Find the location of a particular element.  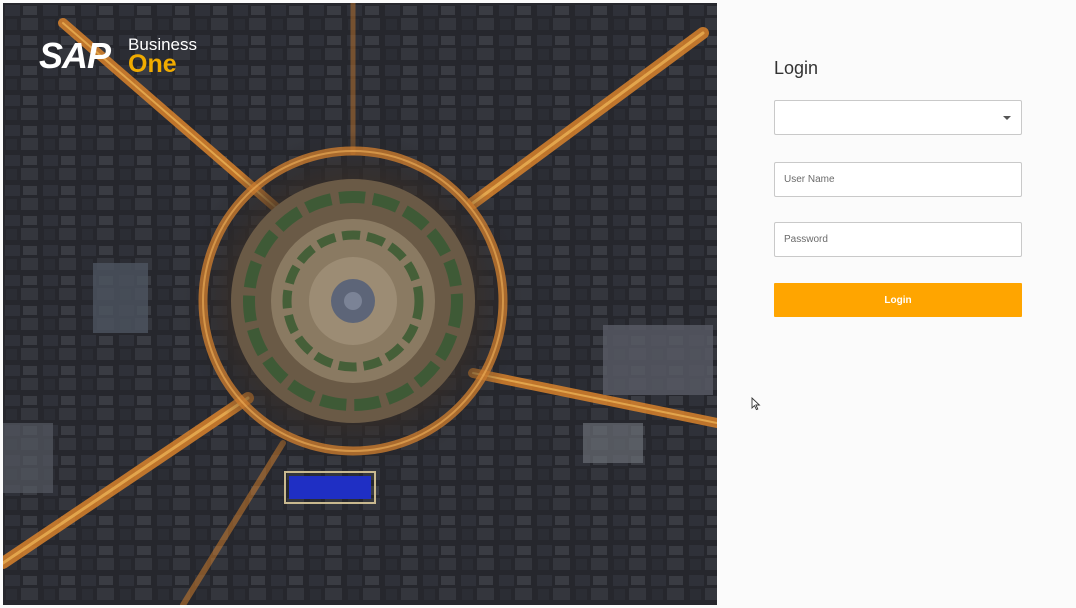

product-name: Business One is located at coordinates (162, 56).